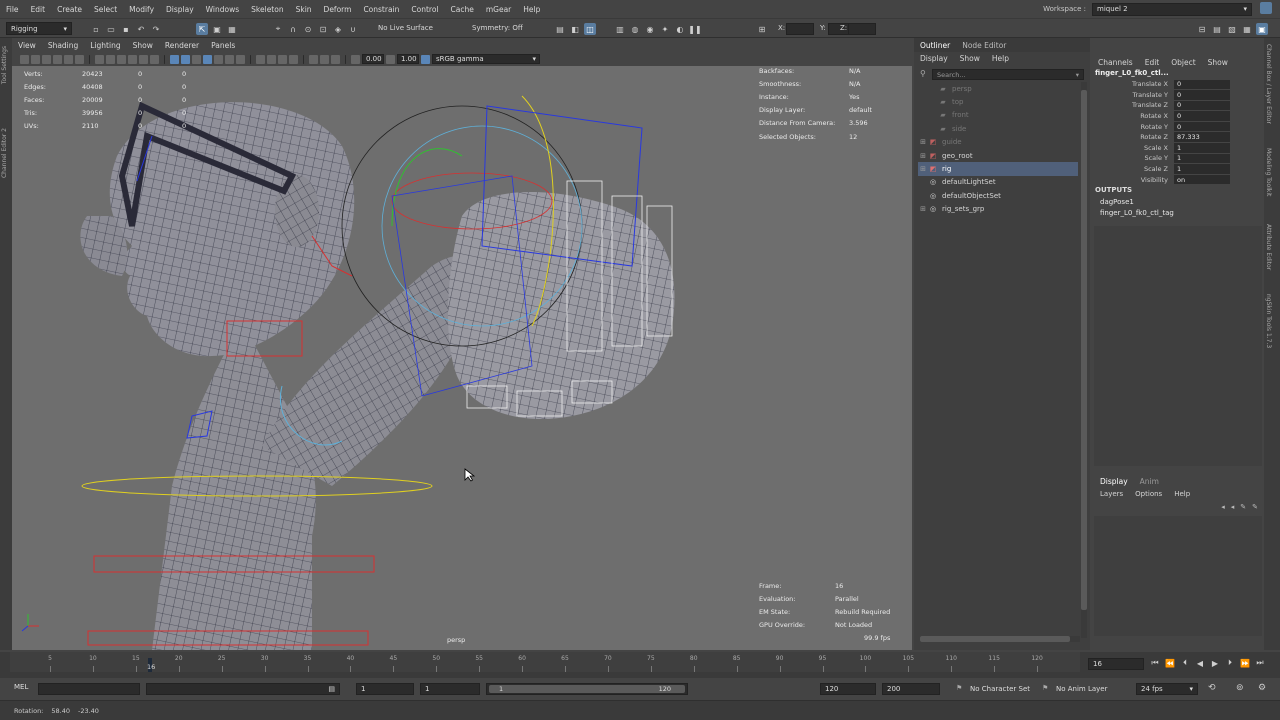 This screenshot has width=1280, height=720. Describe the element at coordinates (46, 59) in the screenshot. I see `bookmark-icon` at that location.